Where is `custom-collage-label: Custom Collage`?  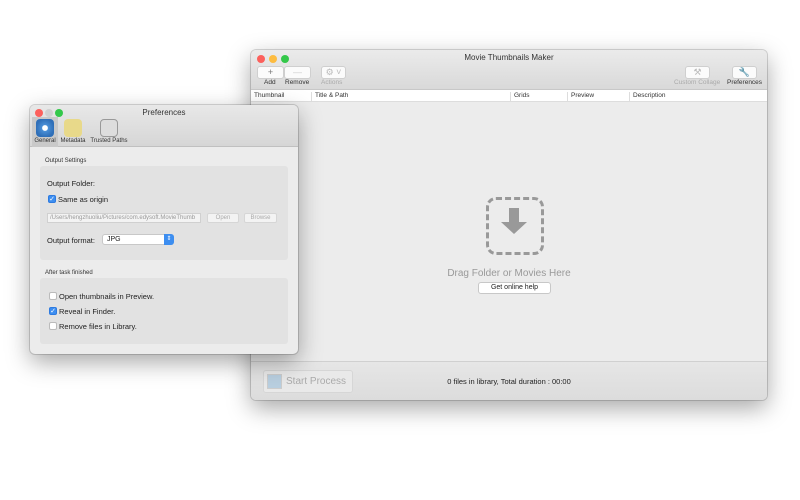
custom-collage-label: Custom Collage is located at coordinates (697, 82).